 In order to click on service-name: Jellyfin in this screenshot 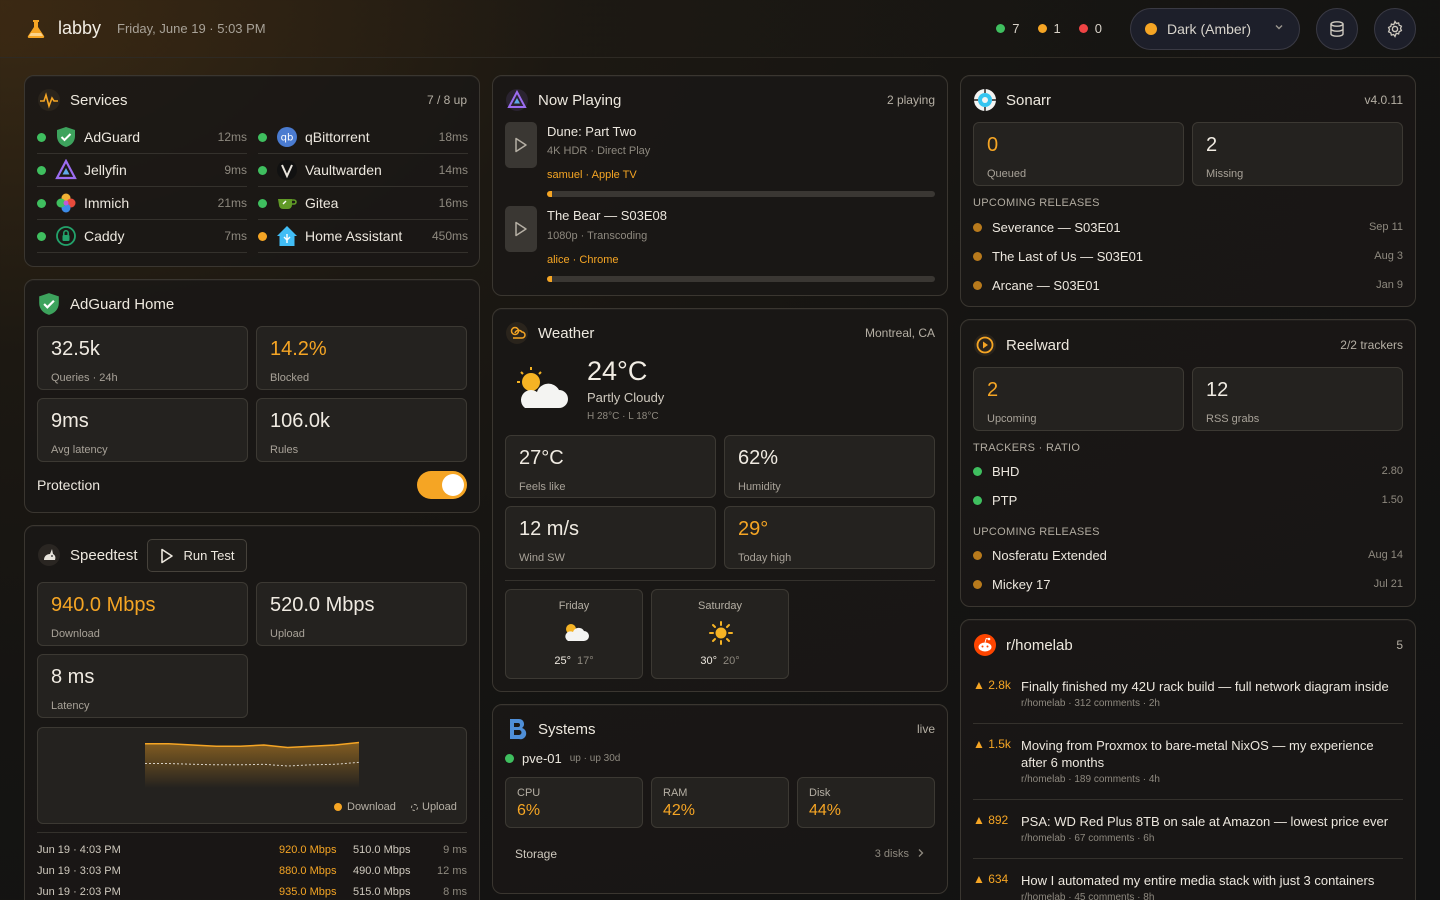, I will do `click(105, 170)`.